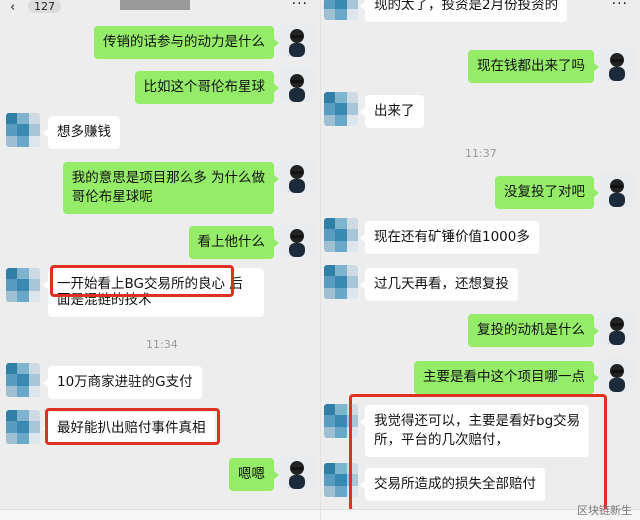 The width and height of the screenshot is (640, 520). I want to click on message-bubble: 嗯嗯, so click(254, 474).